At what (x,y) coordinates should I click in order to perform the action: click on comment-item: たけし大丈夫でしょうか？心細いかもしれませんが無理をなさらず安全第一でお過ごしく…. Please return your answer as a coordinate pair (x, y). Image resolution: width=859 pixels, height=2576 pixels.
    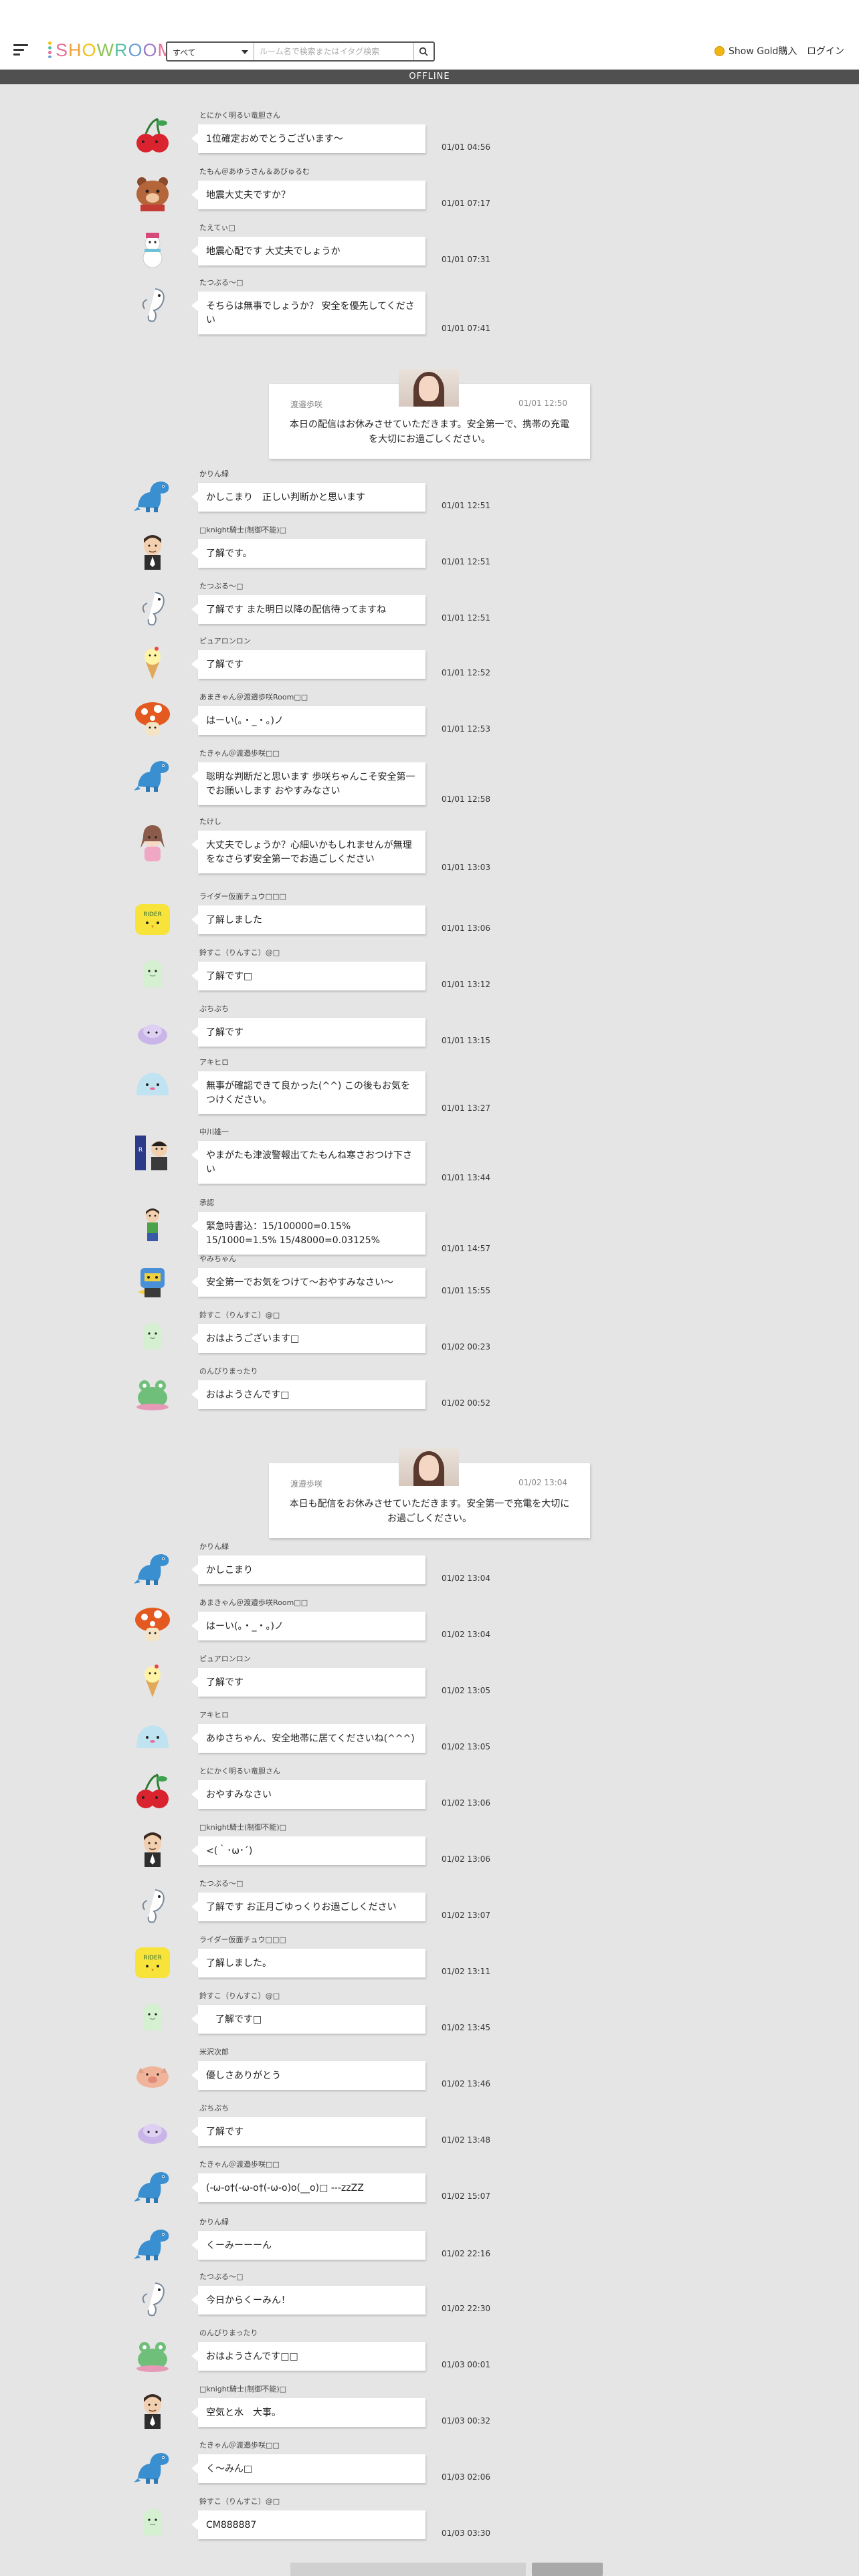
    Looking at the image, I should click on (318, 844).